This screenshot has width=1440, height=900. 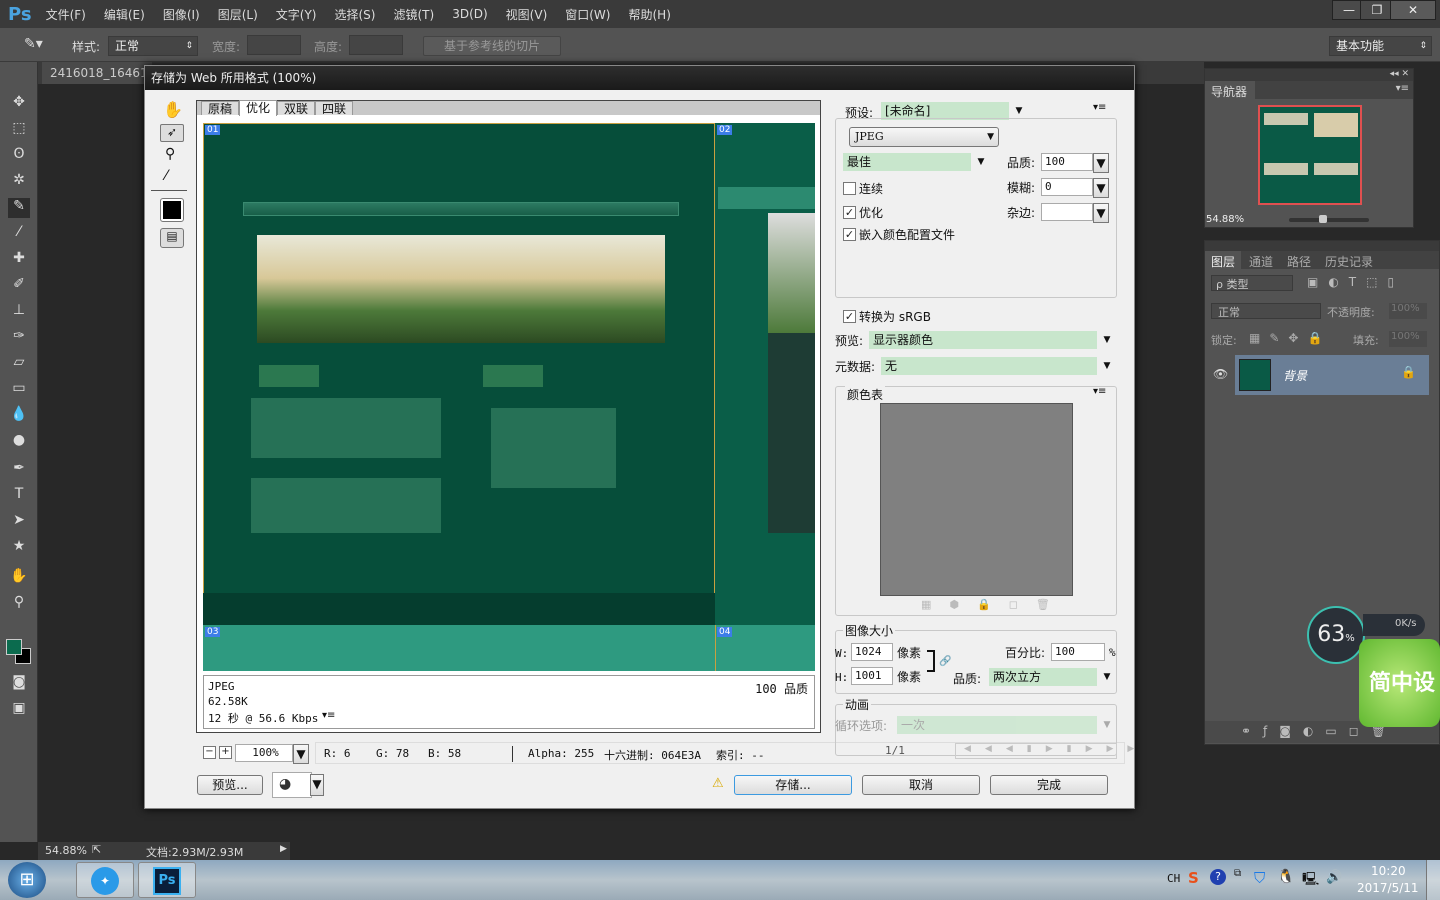 What do you see at coordinates (1402, 88) in the screenshot?
I see `navigator-menu-icon: ▾≡` at bounding box center [1402, 88].